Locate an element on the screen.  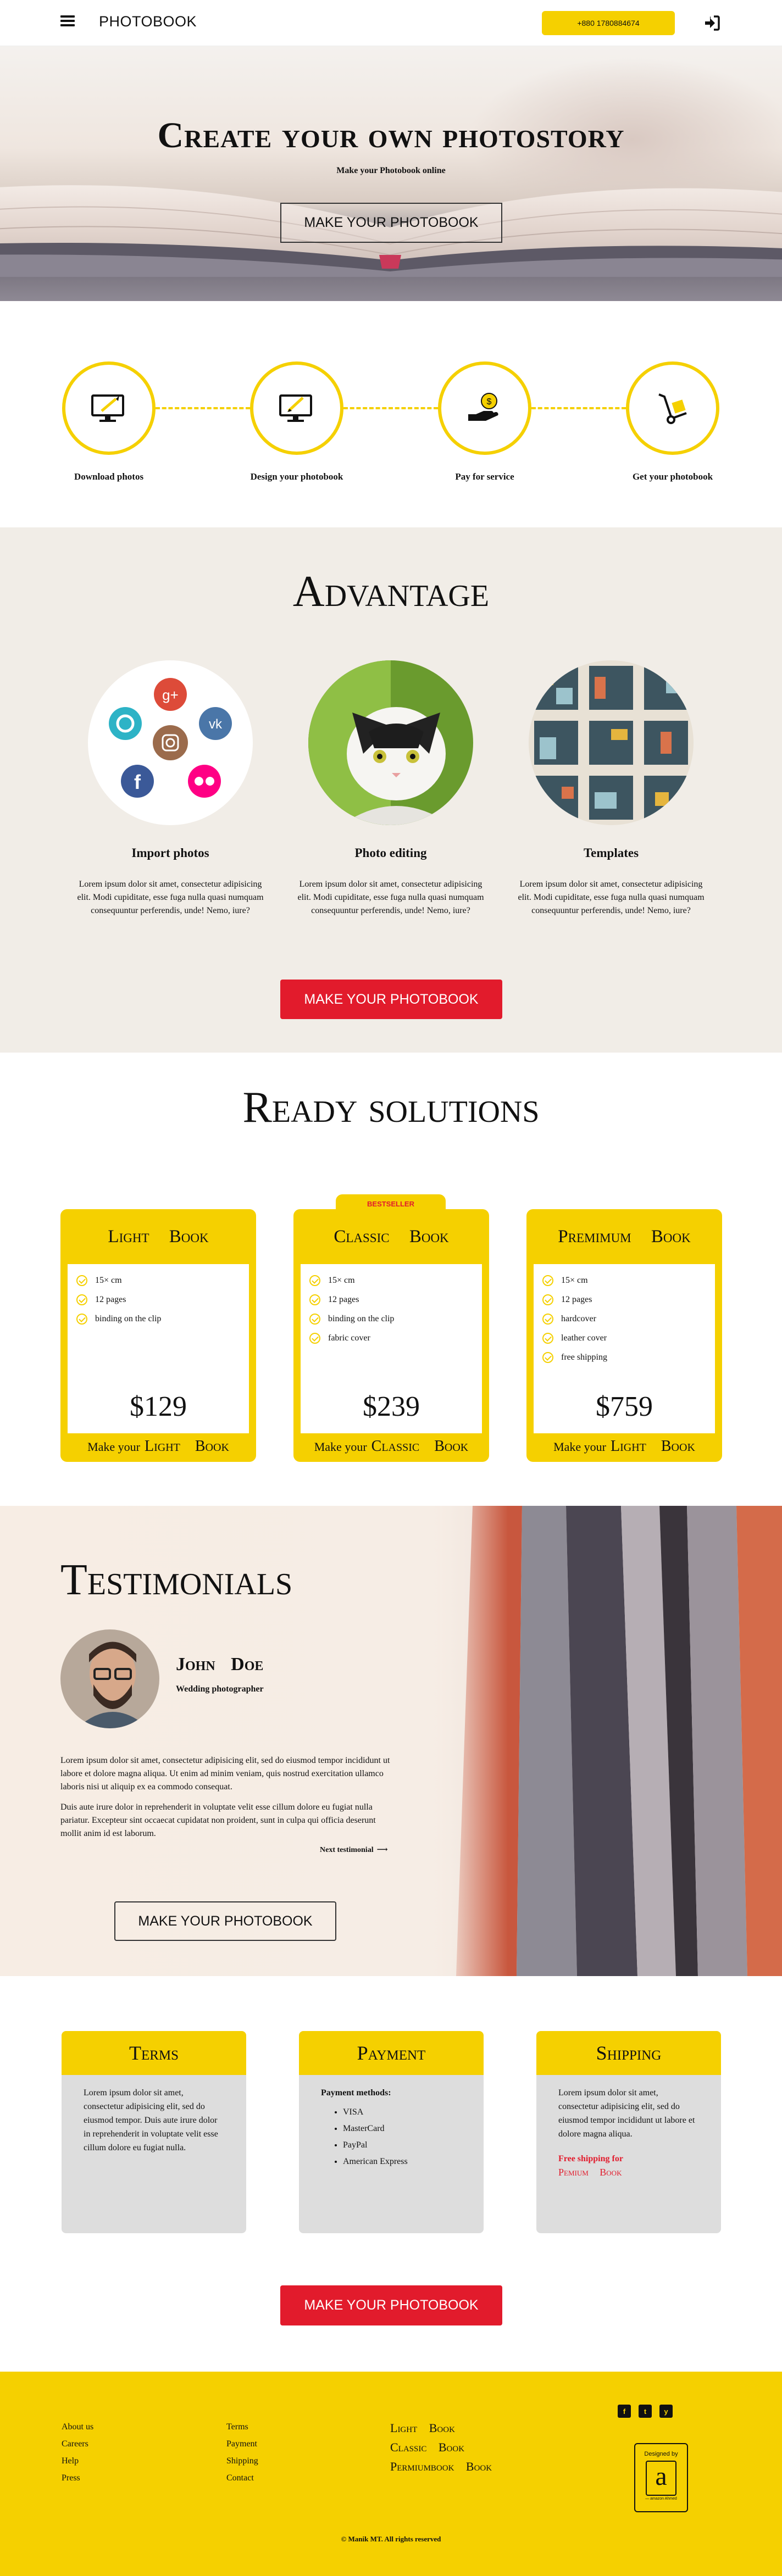
footer-link: Shipping is located at coordinates (242, 2460).